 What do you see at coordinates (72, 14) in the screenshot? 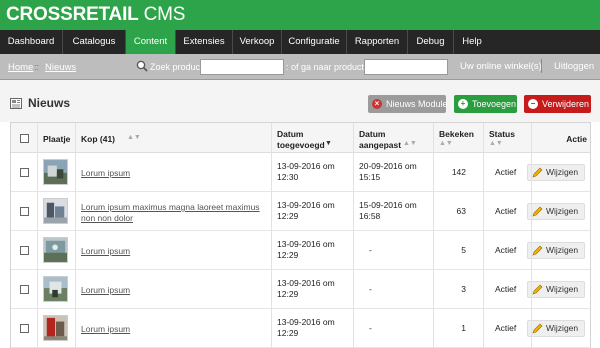
I see `brand-name: CROSSRETAIL` at bounding box center [72, 14].